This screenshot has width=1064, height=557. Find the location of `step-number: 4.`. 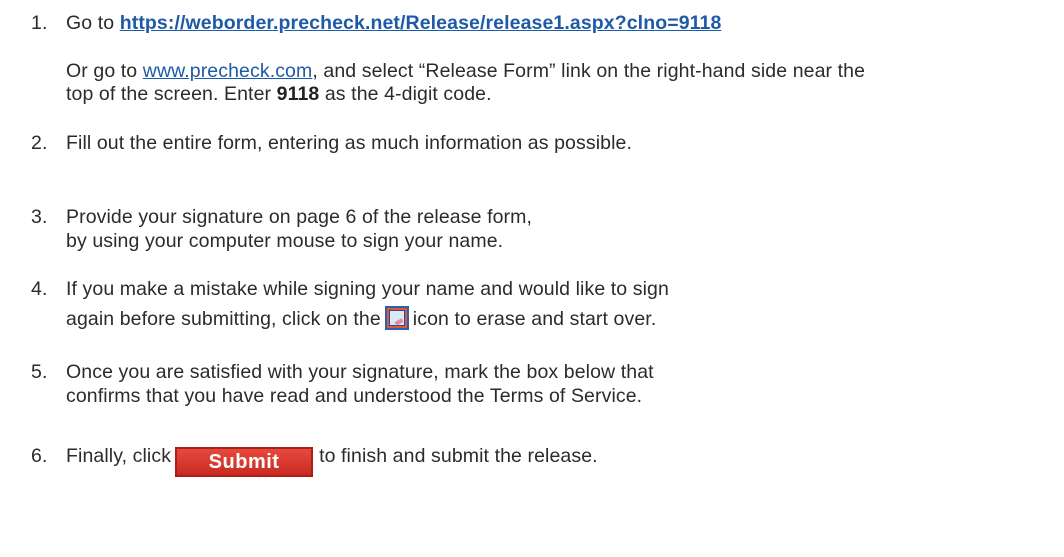

step-number: 4. is located at coordinates (39, 289).